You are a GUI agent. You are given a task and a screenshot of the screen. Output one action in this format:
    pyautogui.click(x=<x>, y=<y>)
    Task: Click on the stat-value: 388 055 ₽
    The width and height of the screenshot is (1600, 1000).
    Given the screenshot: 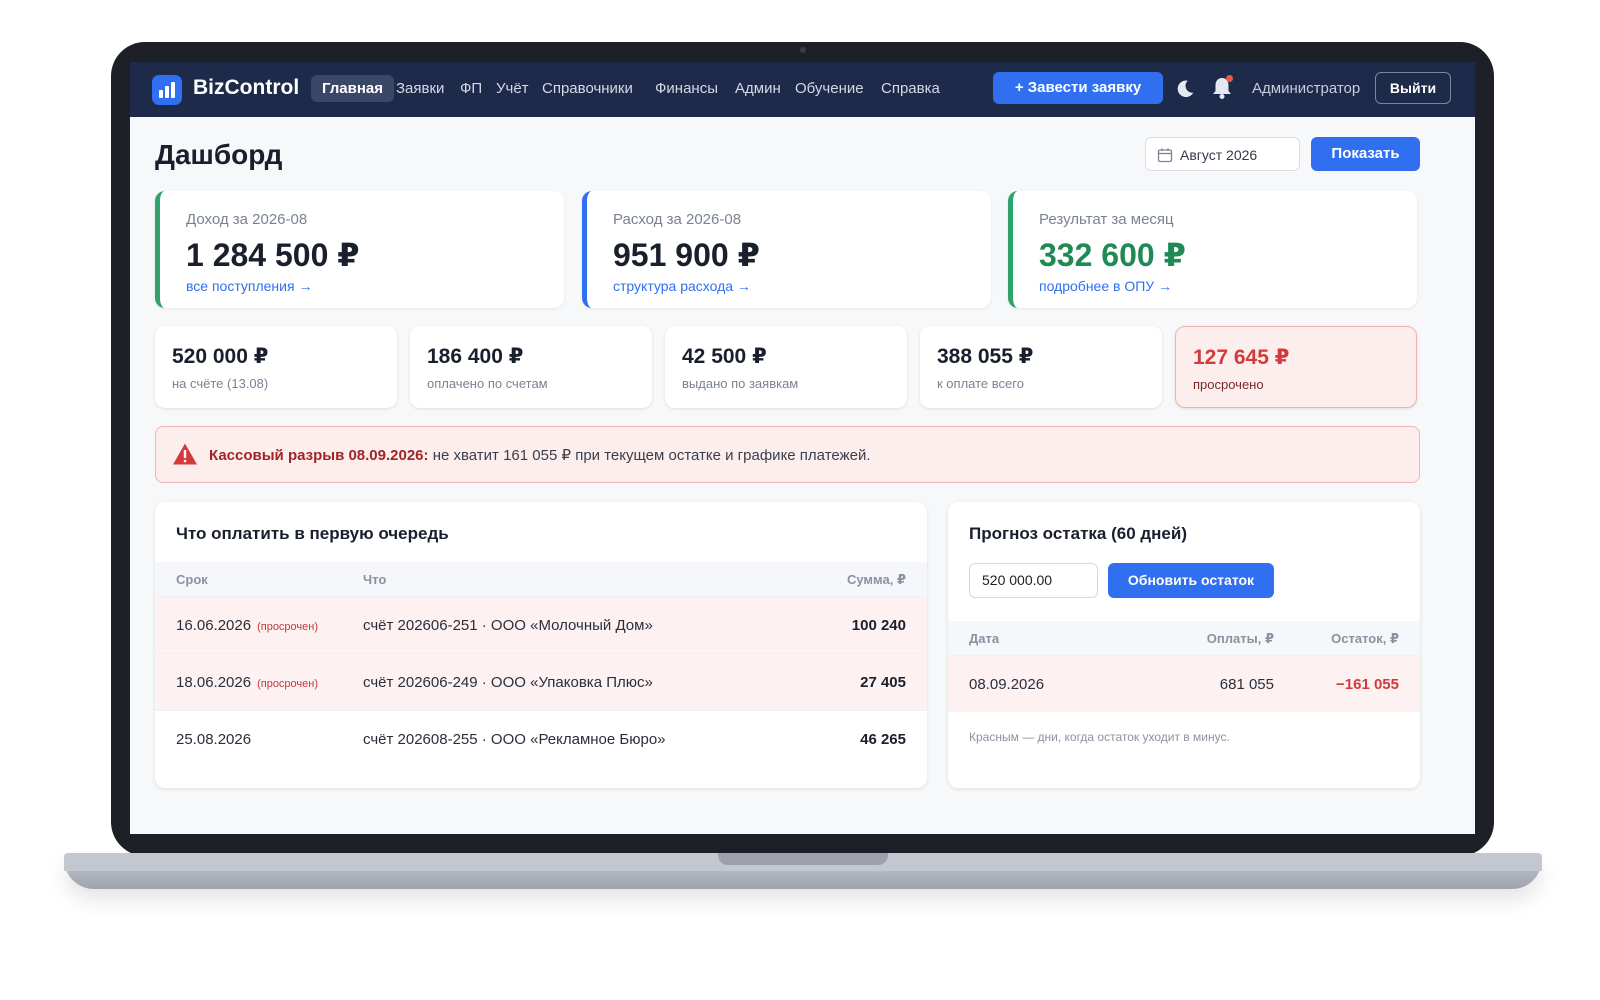 What is the action you would take?
    pyautogui.click(x=985, y=356)
    